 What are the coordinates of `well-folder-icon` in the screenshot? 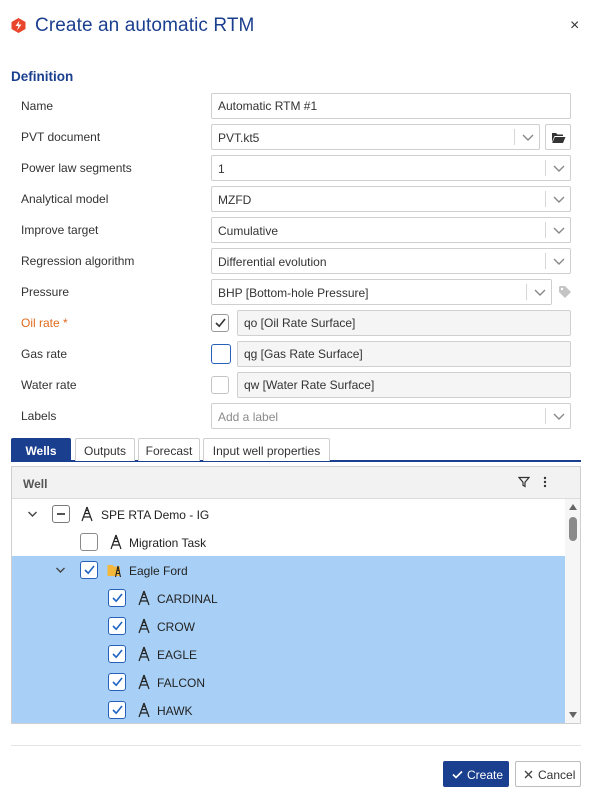 It's located at (114, 571).